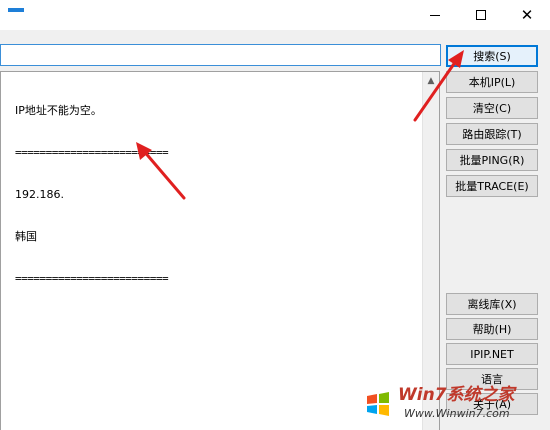  What do you see at coordinates (161, 171) in the screenshot?
I see `arrow-to-output` at bounding box center [161, 171].